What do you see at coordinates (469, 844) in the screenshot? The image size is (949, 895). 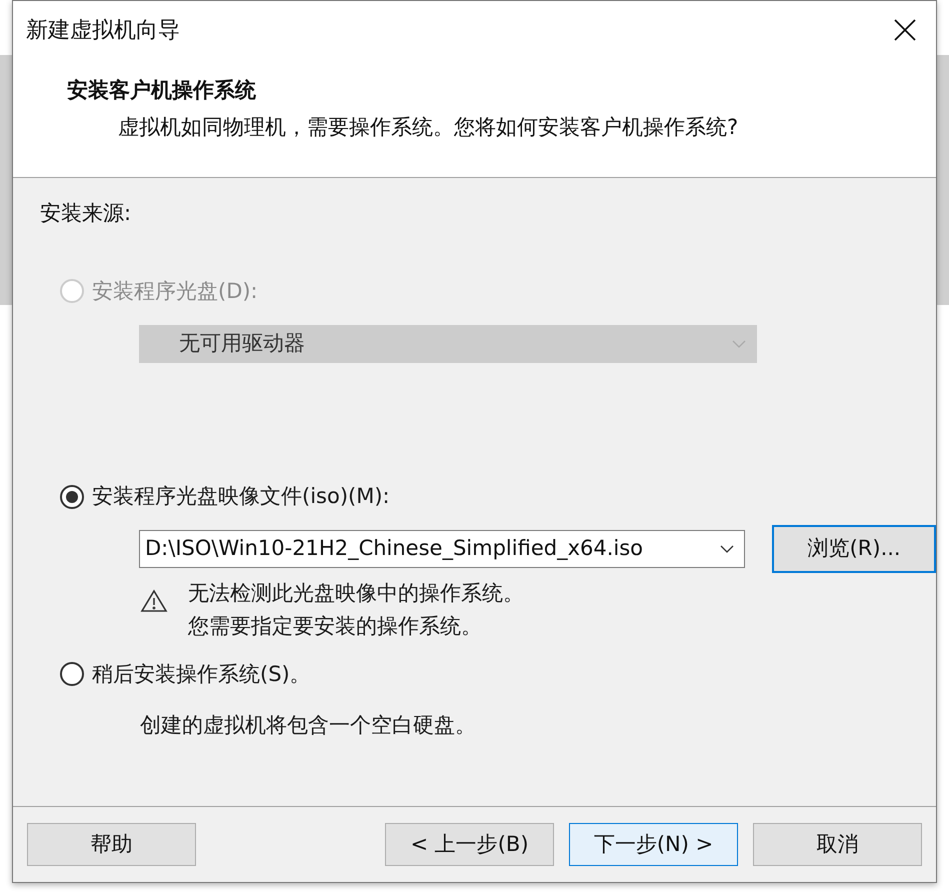 I see `dialog-button: < 上一步(B)` at bounding box center [469, 844].